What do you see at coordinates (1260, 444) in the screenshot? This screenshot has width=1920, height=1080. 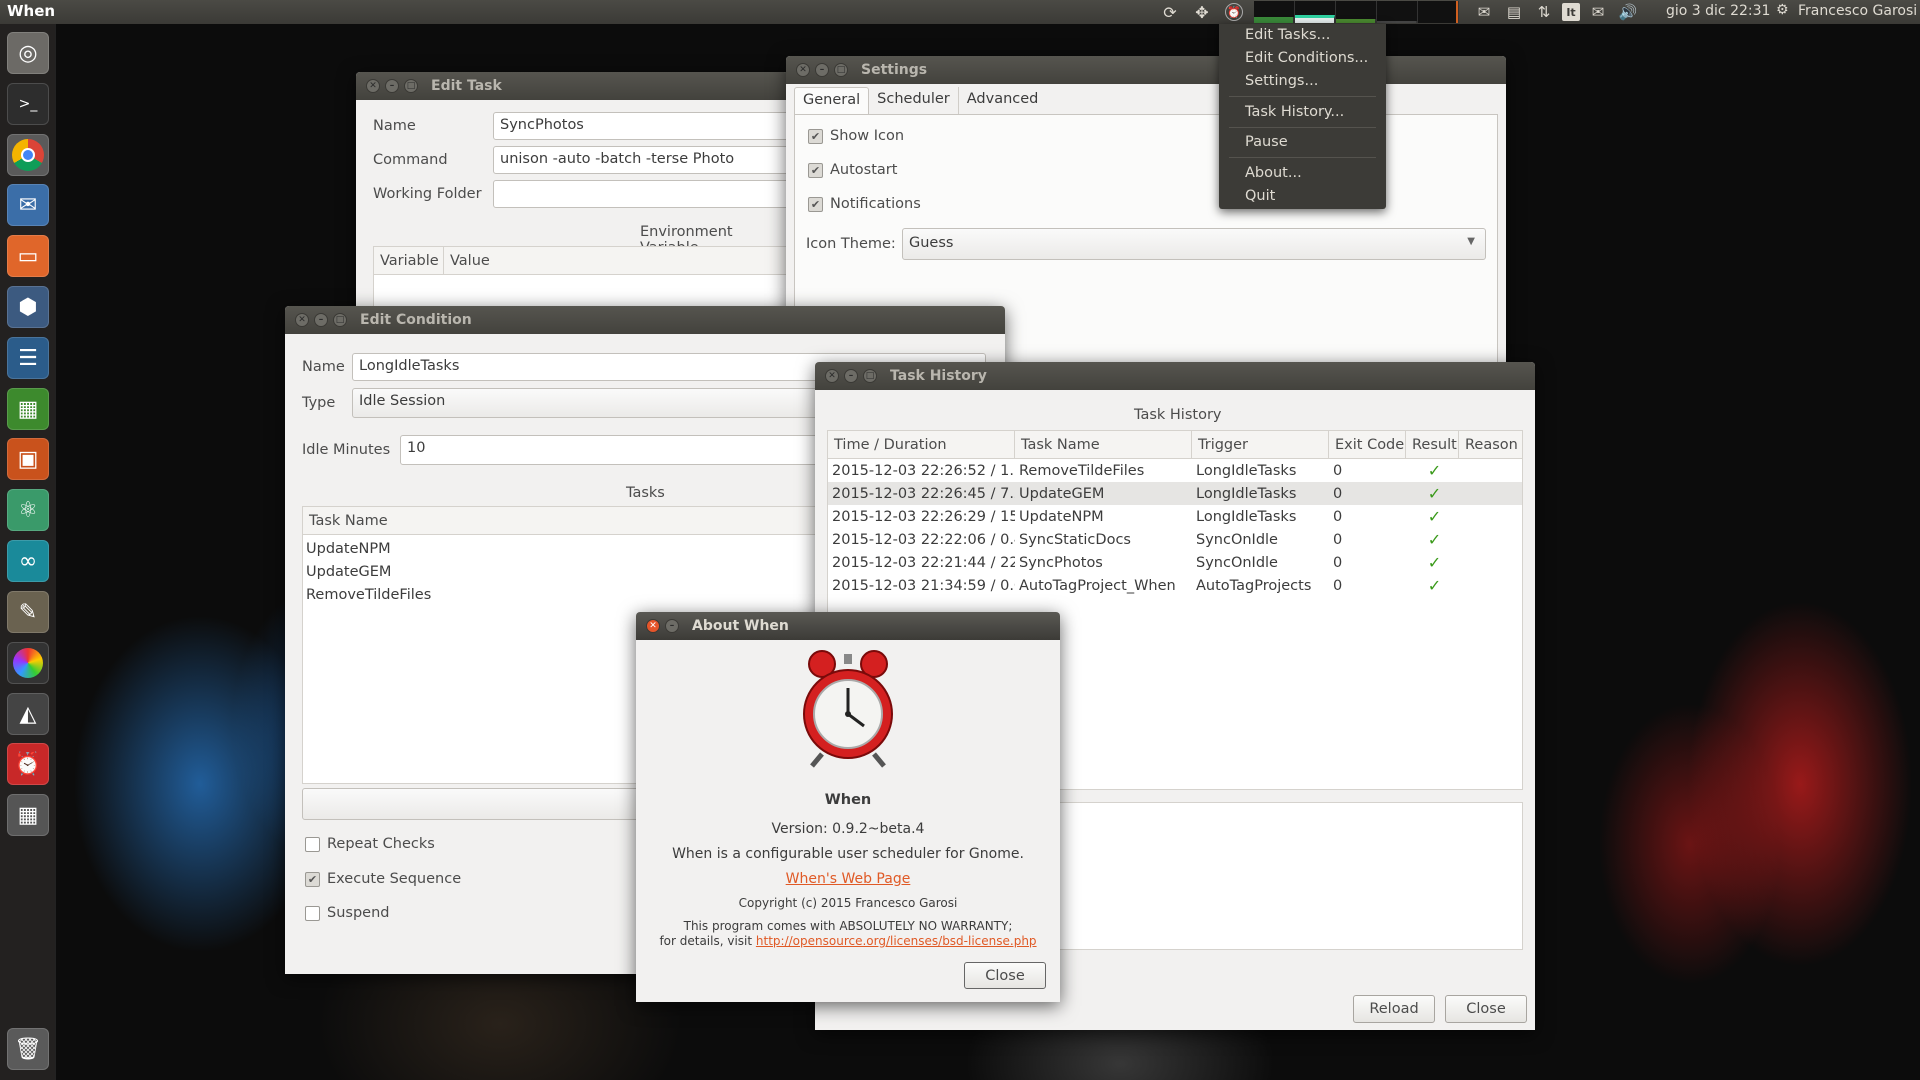 I see `column-trigger: Trigger` at bounding box center [1260, 444].